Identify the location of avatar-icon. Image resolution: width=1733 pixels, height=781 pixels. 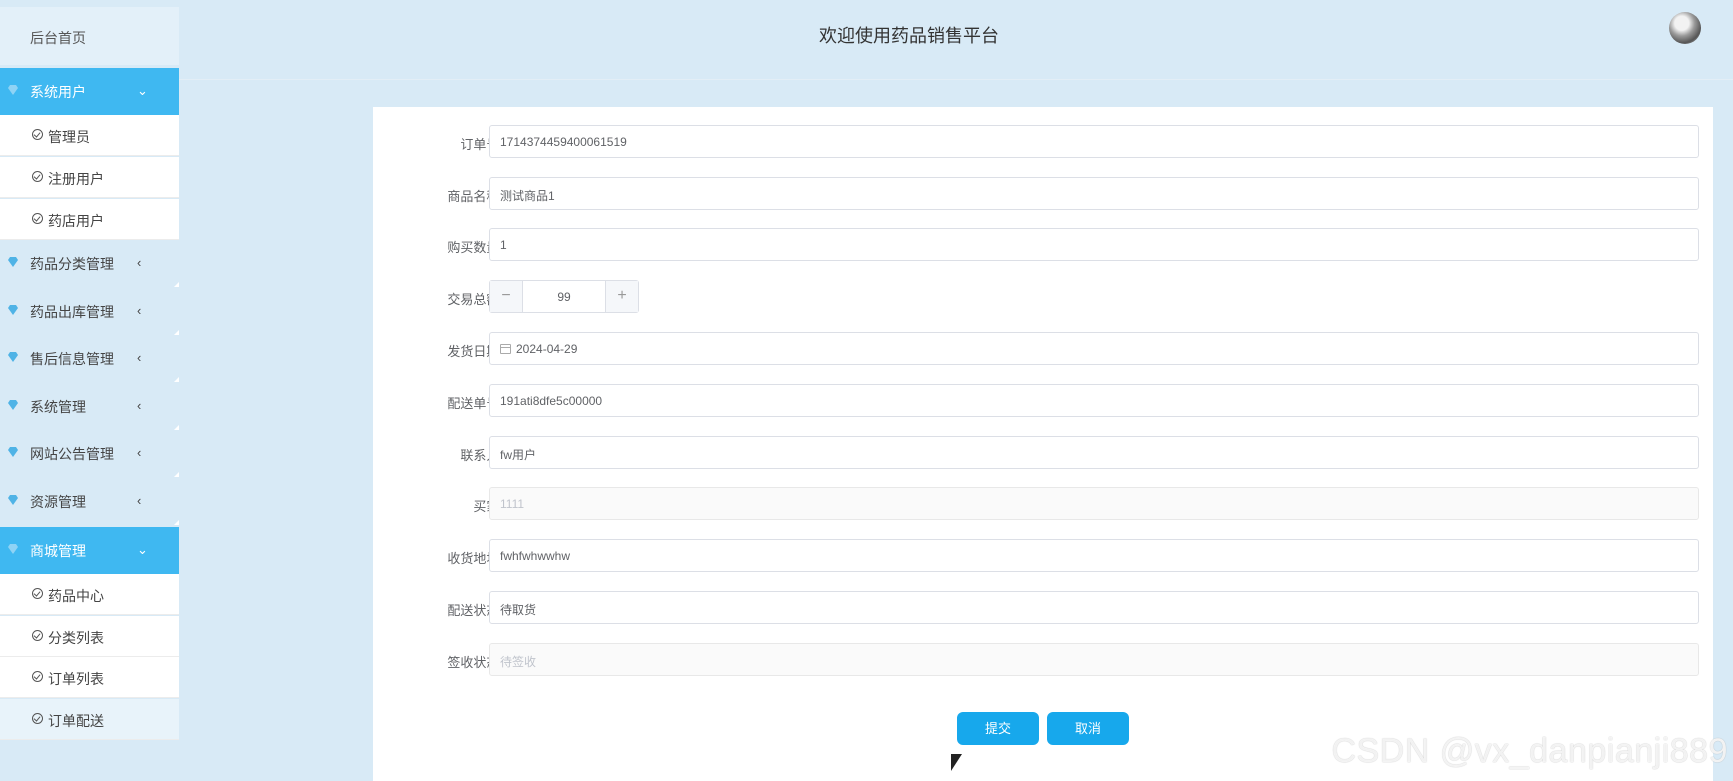
(1685, 28).